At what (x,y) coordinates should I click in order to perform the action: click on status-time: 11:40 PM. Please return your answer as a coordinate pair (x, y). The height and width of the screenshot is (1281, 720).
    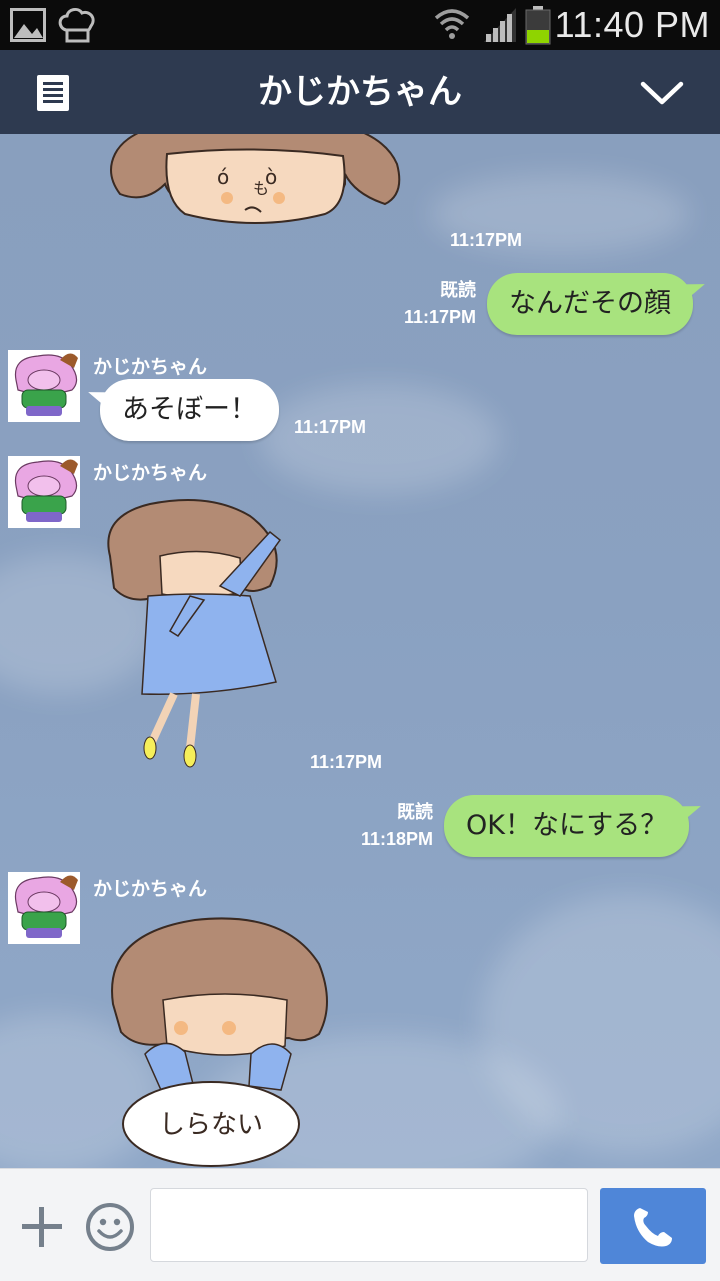
    Looking at the image, I should click on (632, 24).